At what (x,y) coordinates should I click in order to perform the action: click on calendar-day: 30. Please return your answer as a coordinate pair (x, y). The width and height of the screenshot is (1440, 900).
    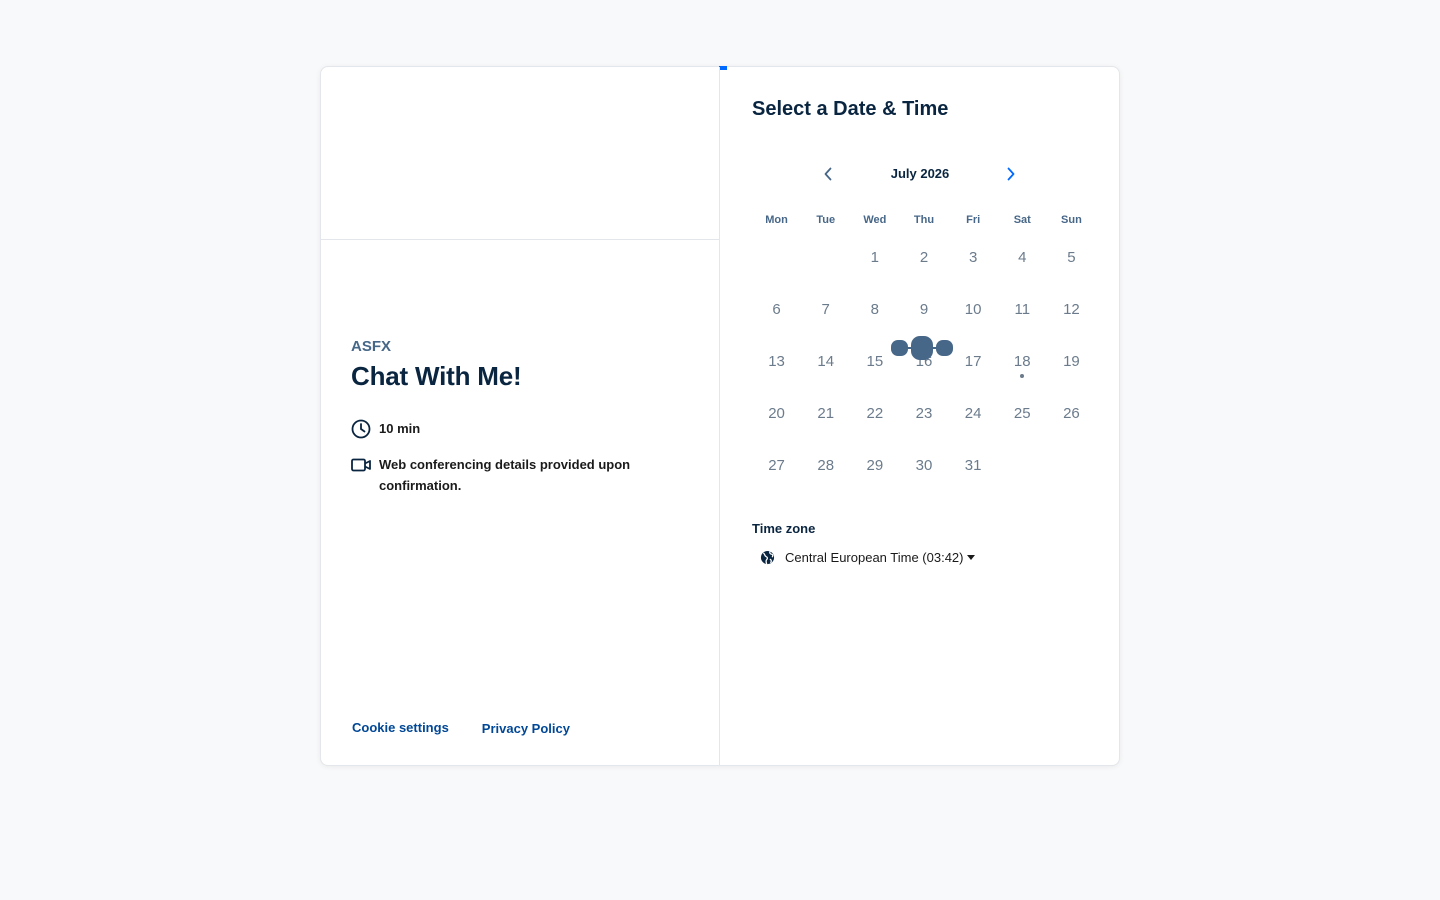
    Looking at the image, I should click on (923, 465).